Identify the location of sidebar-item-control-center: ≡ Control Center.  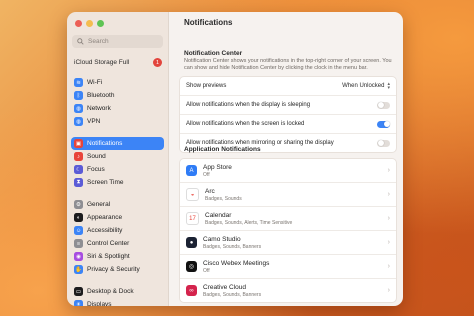
(117, 243).